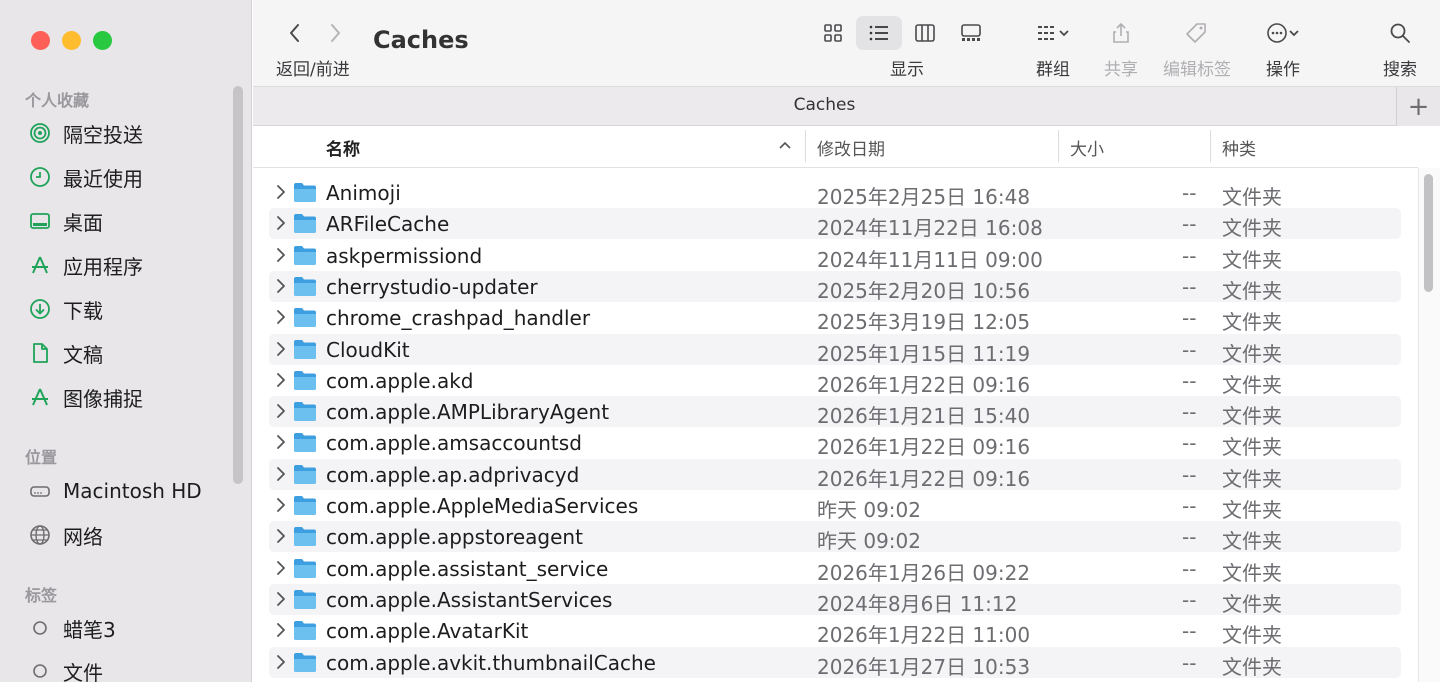 The image size is (1440, 682). I want to click on file-date: 2026年1月26日 09:22, so click(924, 572).